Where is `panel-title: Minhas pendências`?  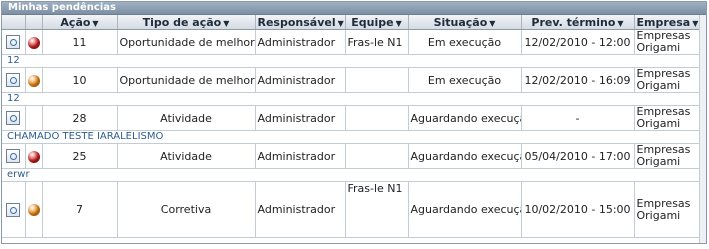
panel-title: Minhas pendências is located at coordinates (354, 8).